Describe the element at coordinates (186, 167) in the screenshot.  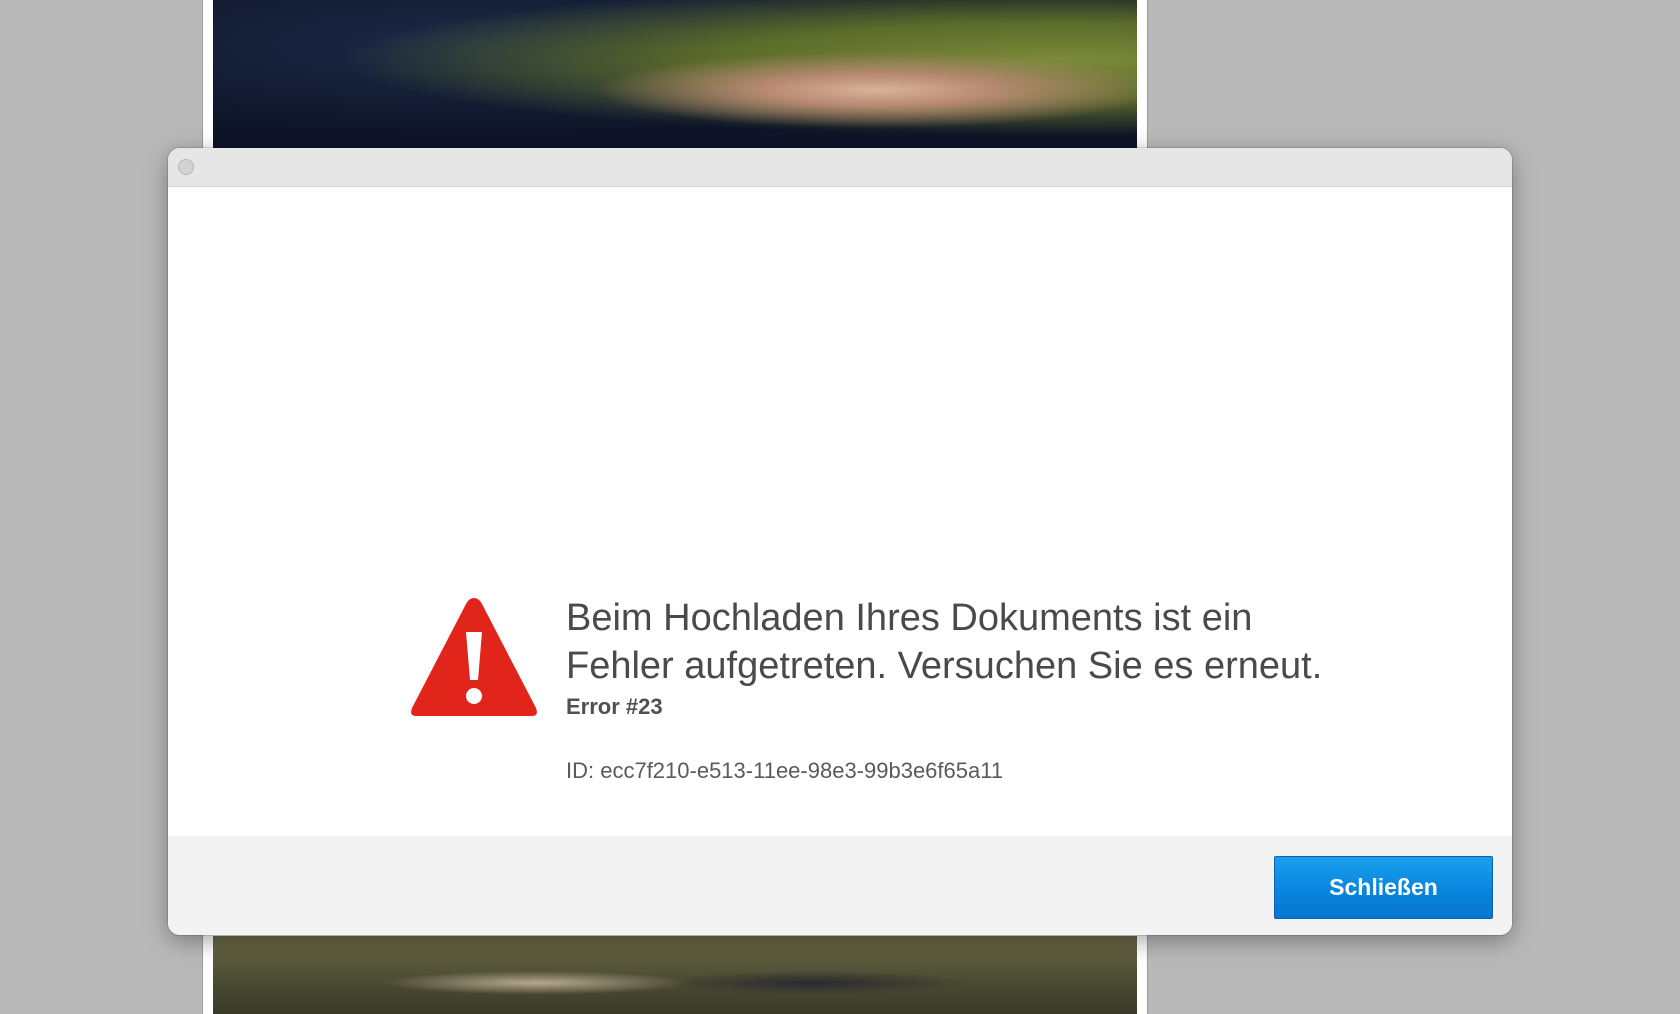
I see `window-close-control` at that location.